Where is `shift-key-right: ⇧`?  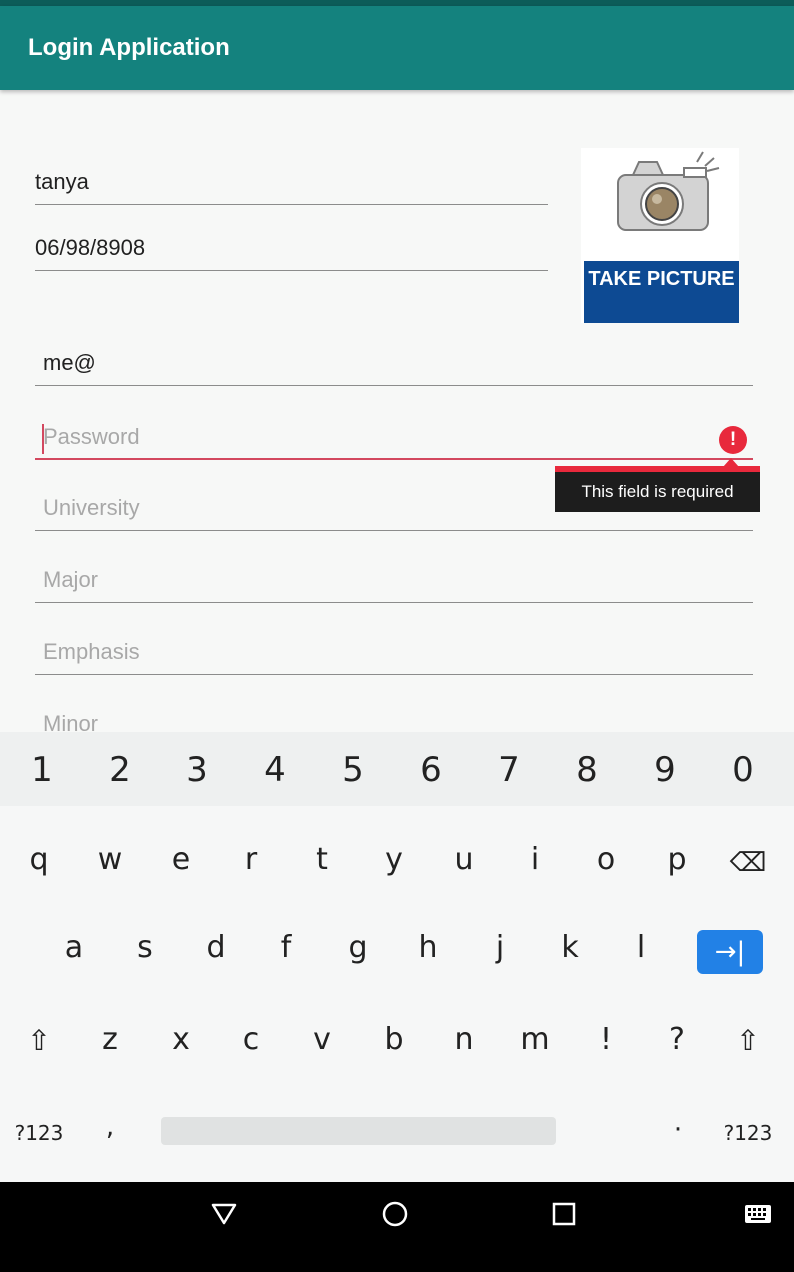
shift-key-right: ⇧ is located at coordinates (748, 1040).